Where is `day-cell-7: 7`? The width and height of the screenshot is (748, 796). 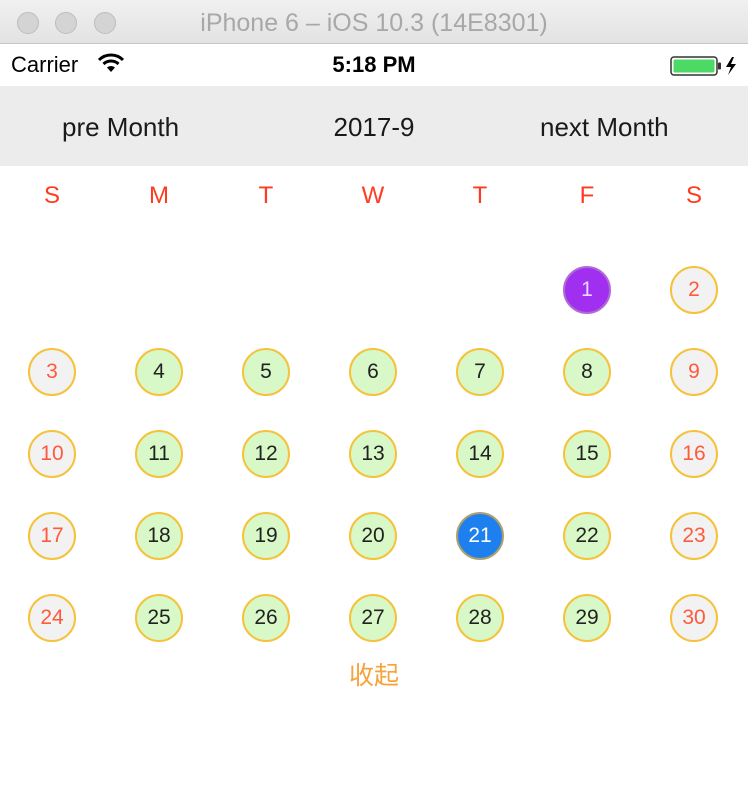
day-cell-7: 7 is located at coordinates (480, 372).